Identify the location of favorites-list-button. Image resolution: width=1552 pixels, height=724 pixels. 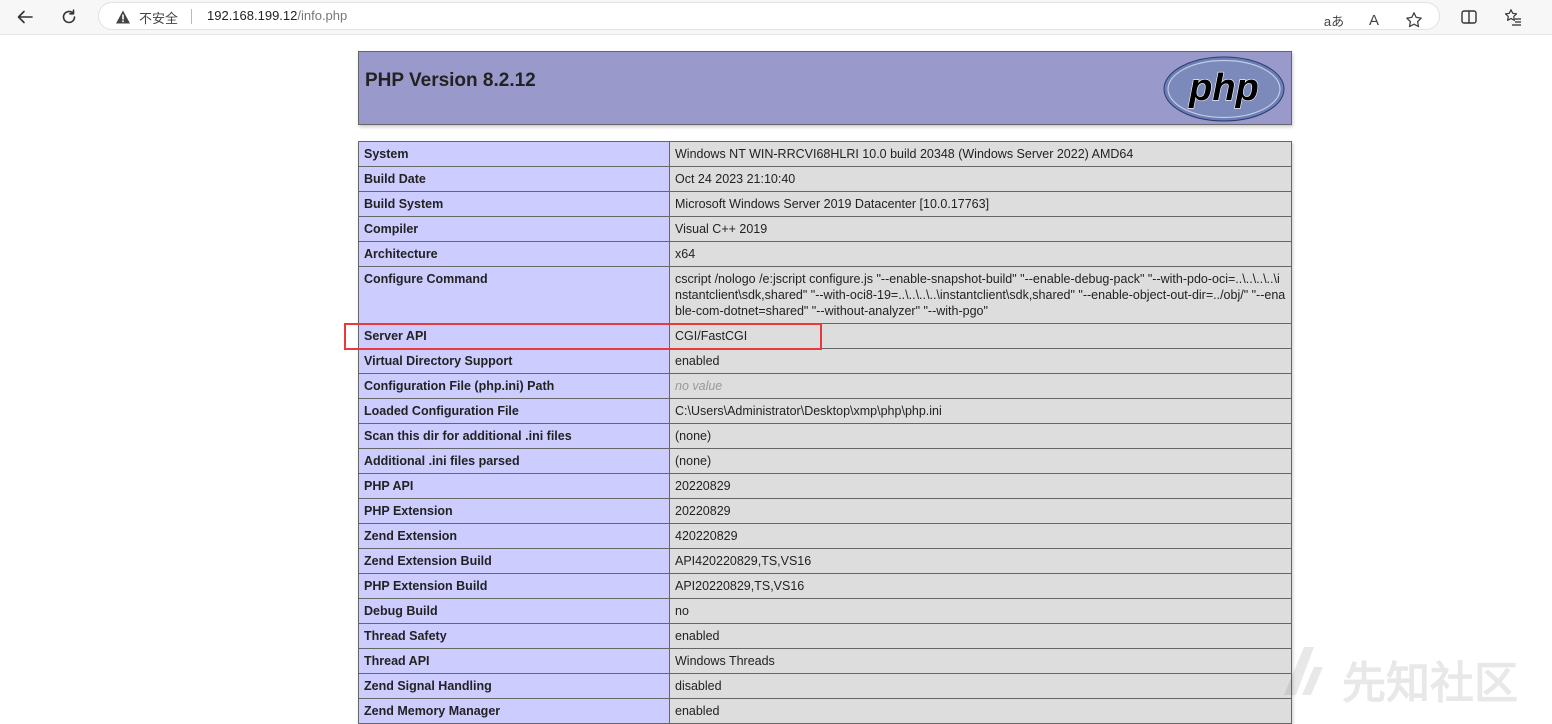
(1513, 17).